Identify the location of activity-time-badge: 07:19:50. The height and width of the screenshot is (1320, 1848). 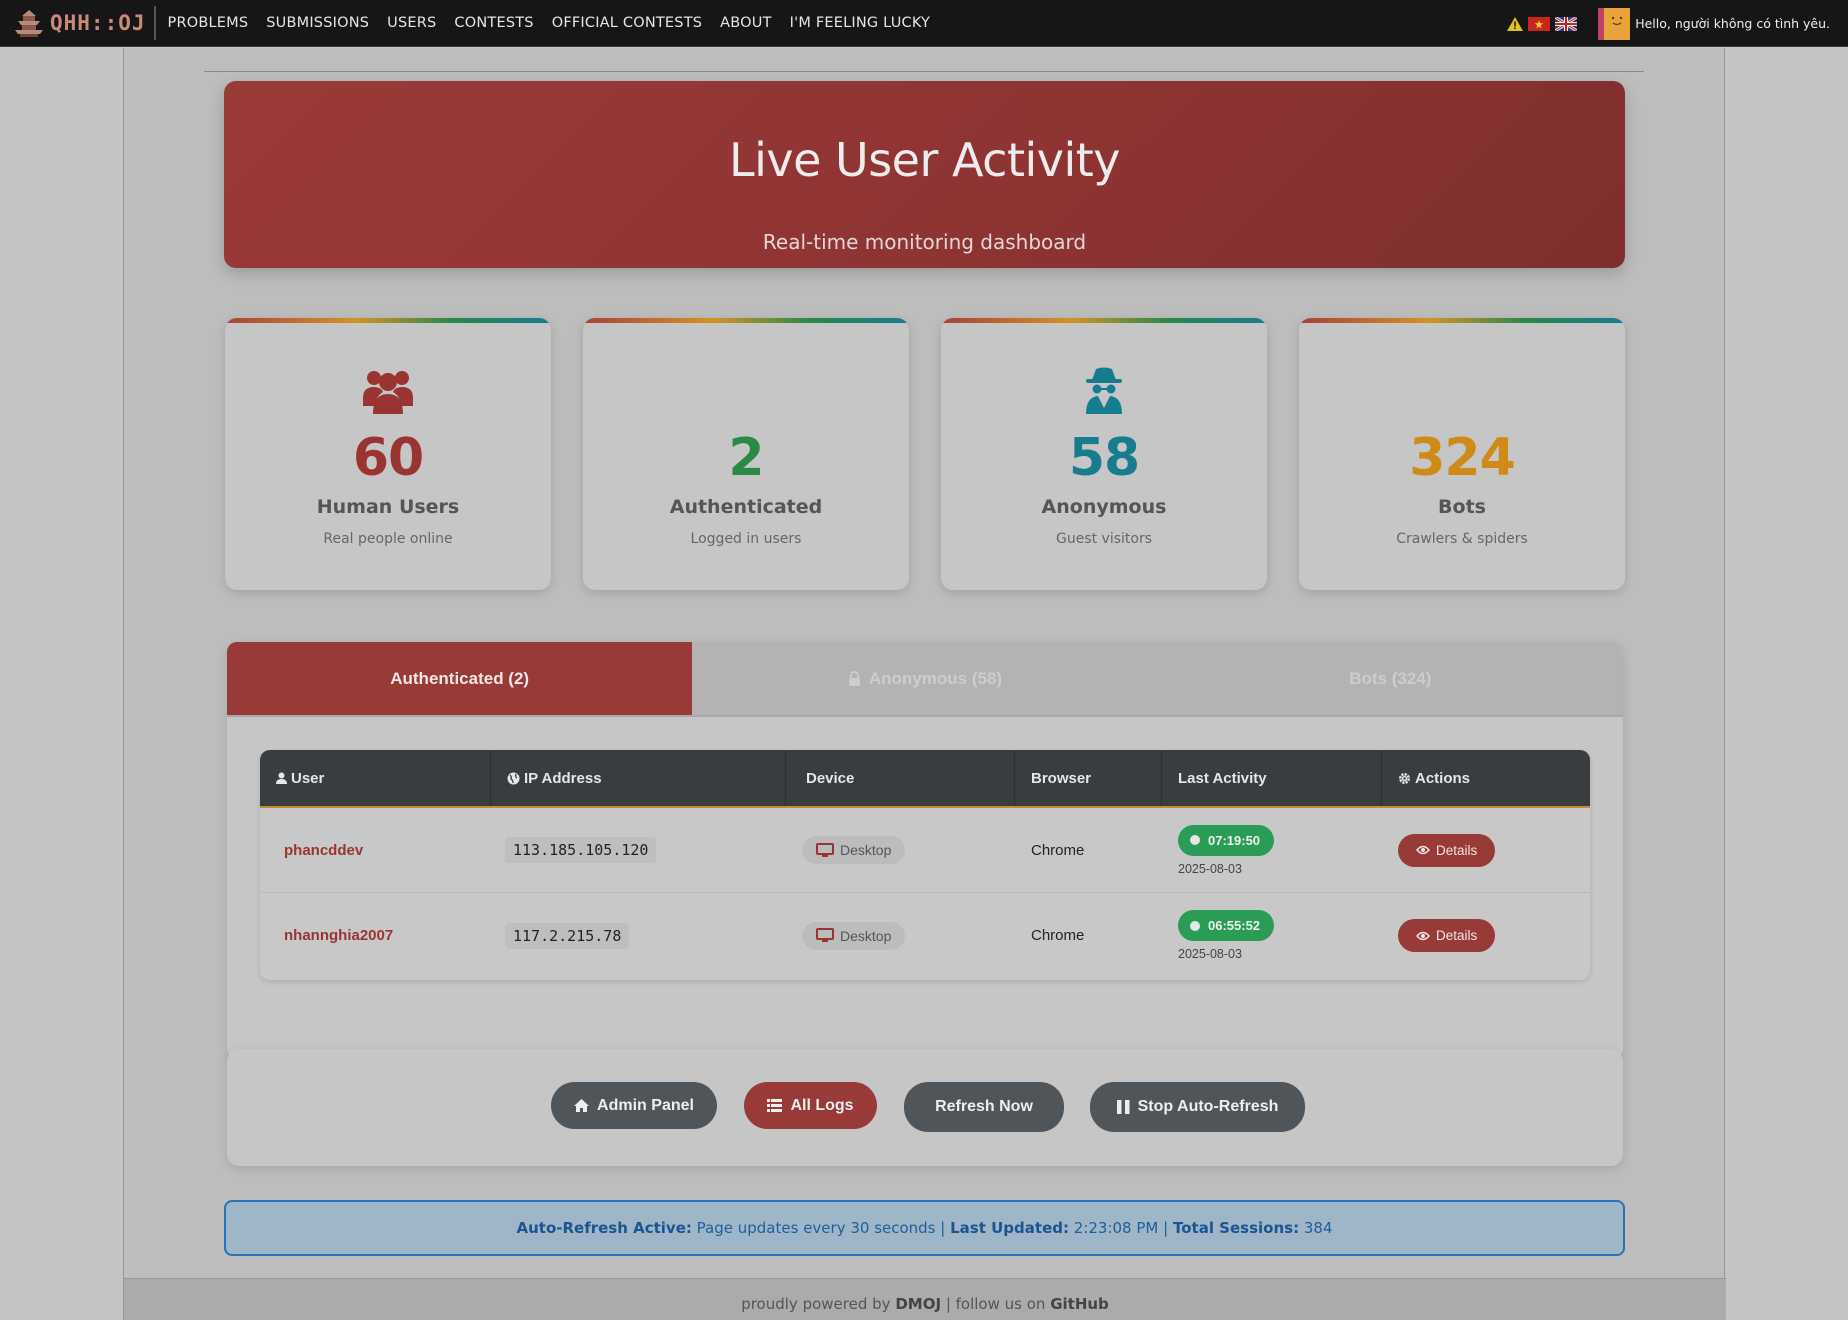
(1226, 840).